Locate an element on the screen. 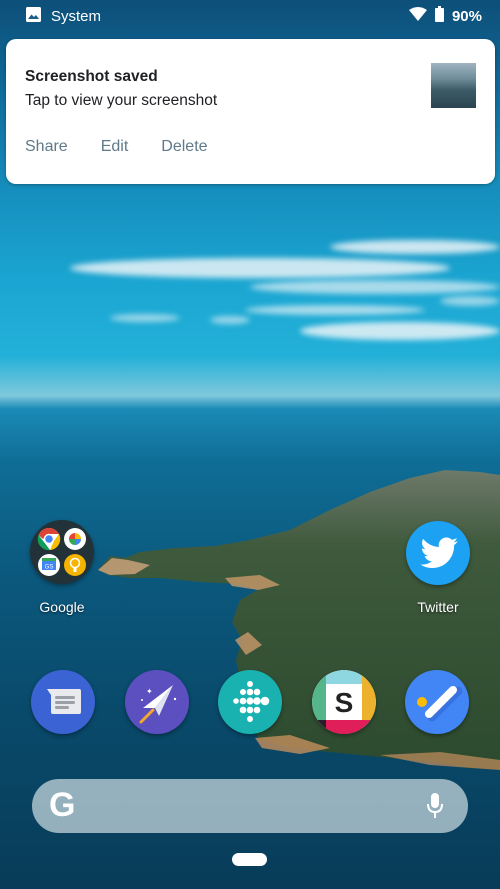 This screenshot has width=500, height=889. status-bar: System 90% is located at coordinates (250, 16).